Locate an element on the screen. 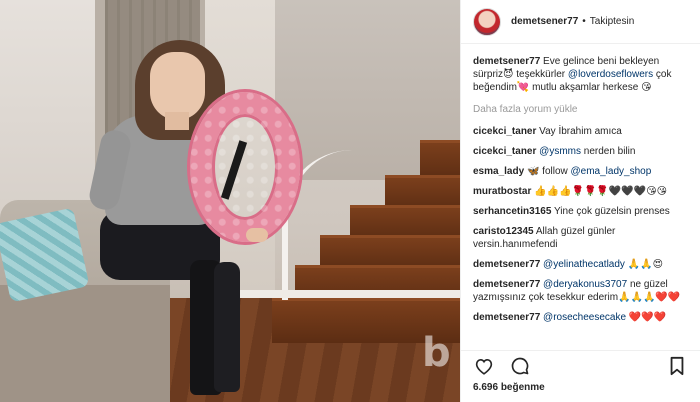 Image resolution: width=700 pixels, height=402 pixels. action-bar is located at coordinates (580, 365).